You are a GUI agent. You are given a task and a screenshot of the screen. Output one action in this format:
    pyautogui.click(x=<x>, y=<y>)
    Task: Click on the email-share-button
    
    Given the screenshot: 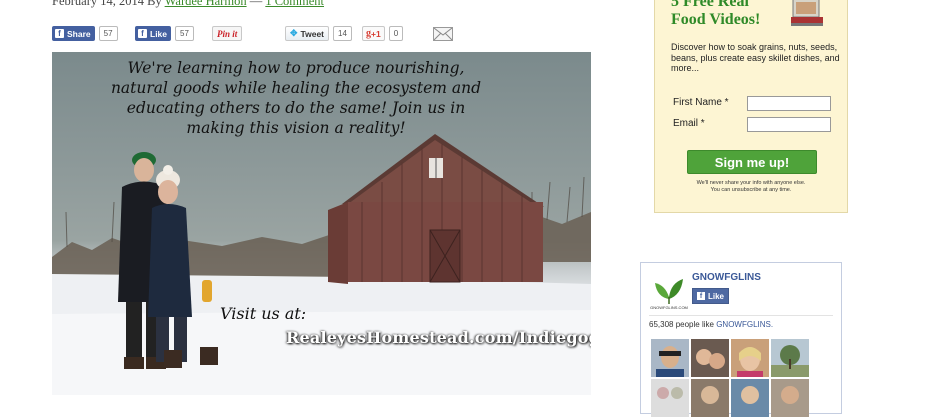 What is the action you would take?
    pyautogui.click(x=443, y=33)
    